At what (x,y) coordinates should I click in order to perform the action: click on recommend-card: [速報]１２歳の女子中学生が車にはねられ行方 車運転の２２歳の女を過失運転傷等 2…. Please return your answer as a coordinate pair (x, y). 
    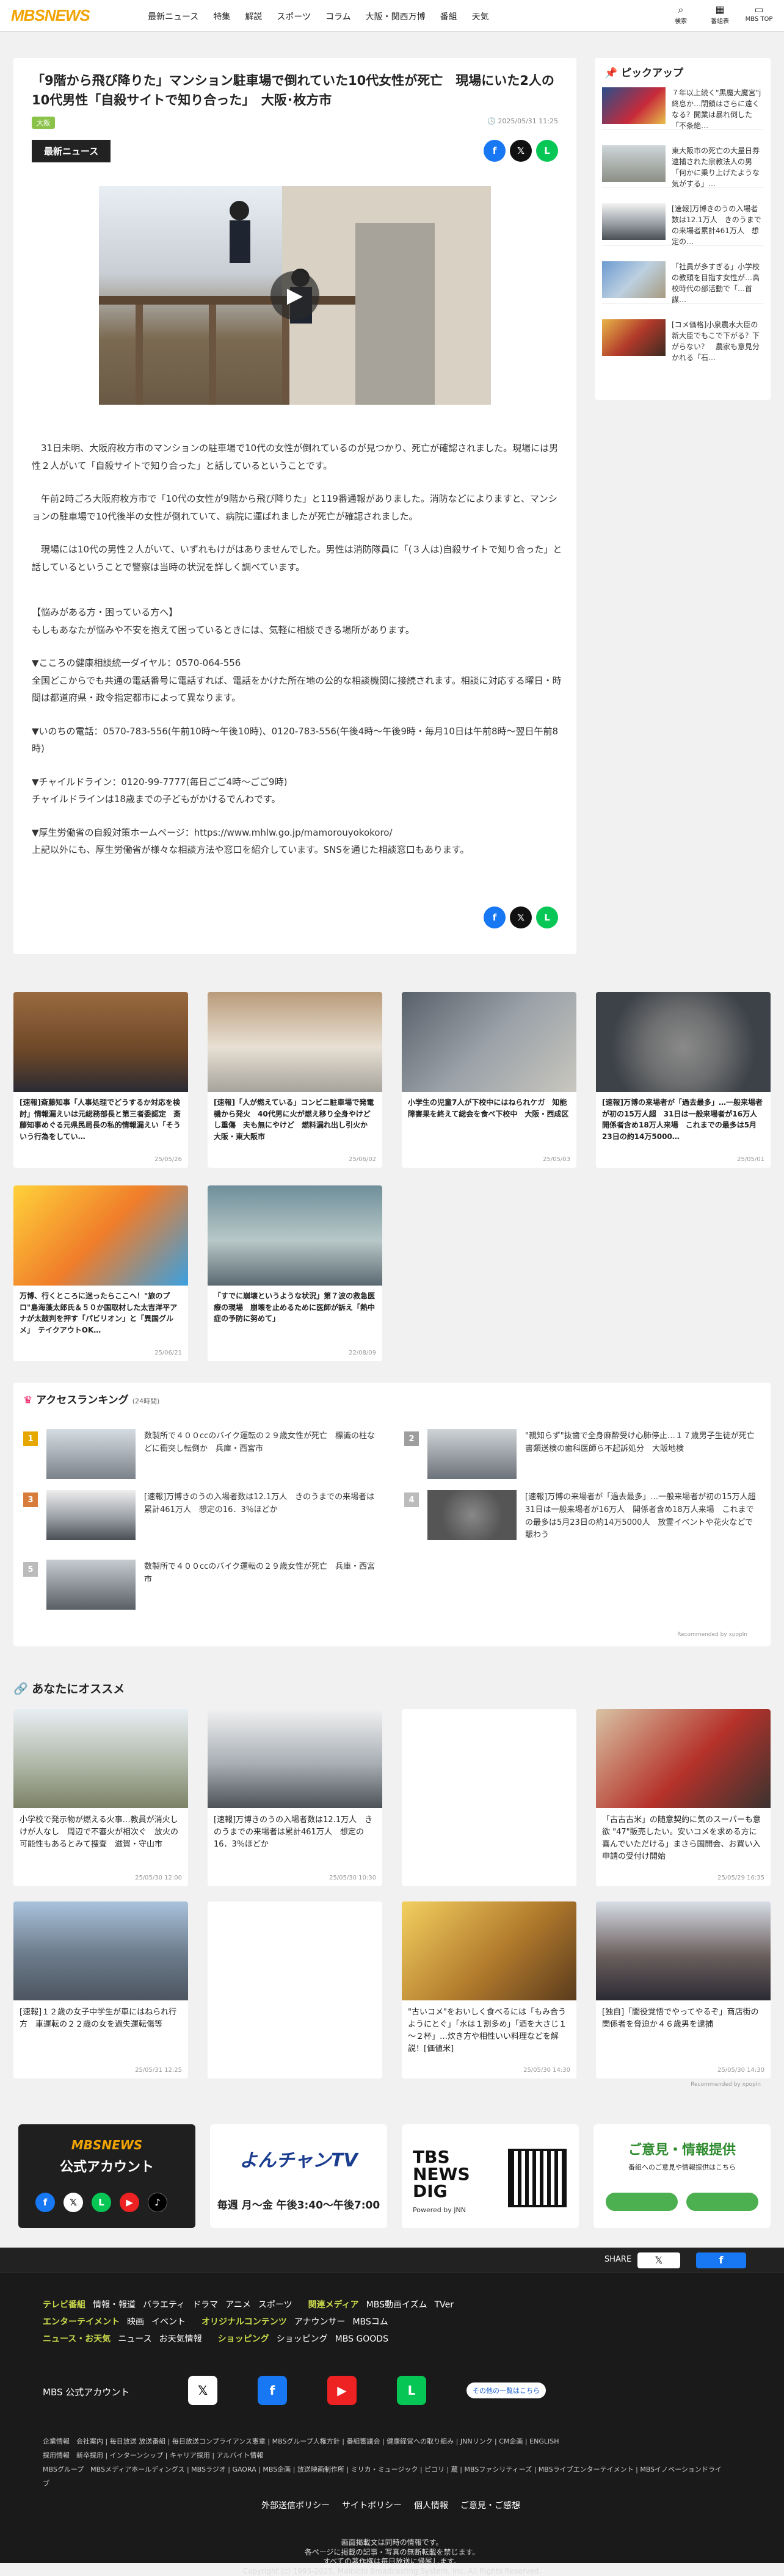
    Looking at the image, I should click on (100, 1990).